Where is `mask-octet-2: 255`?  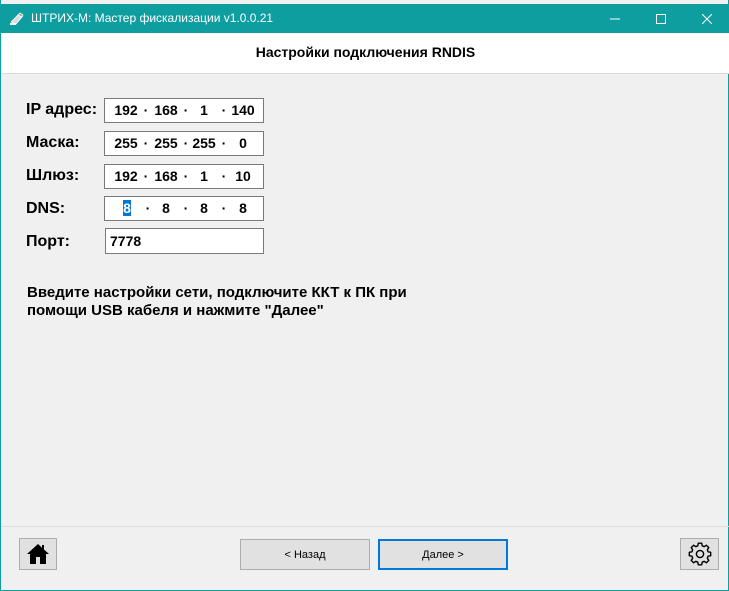
mask-octet-2: 255 is located at coordinates (166, 143).